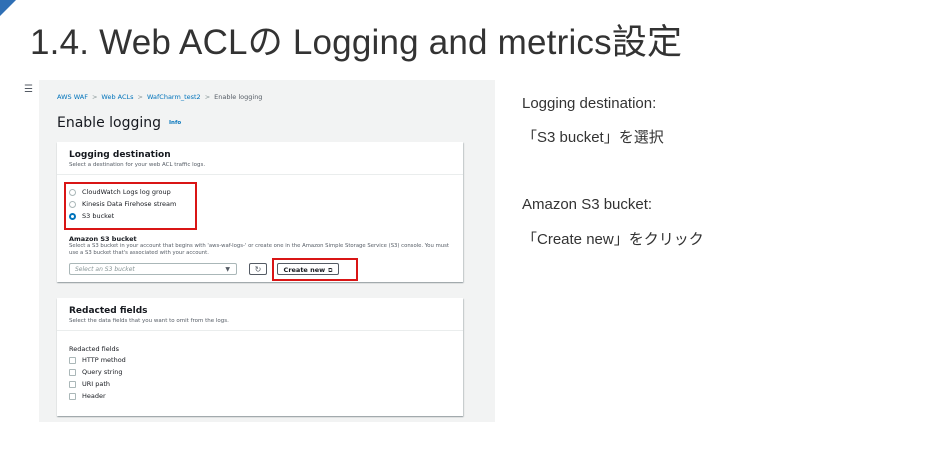  Describe the element at coordinates (104, 360) in the screenshot. I see `checkbox-label: HTTP method` at that location.